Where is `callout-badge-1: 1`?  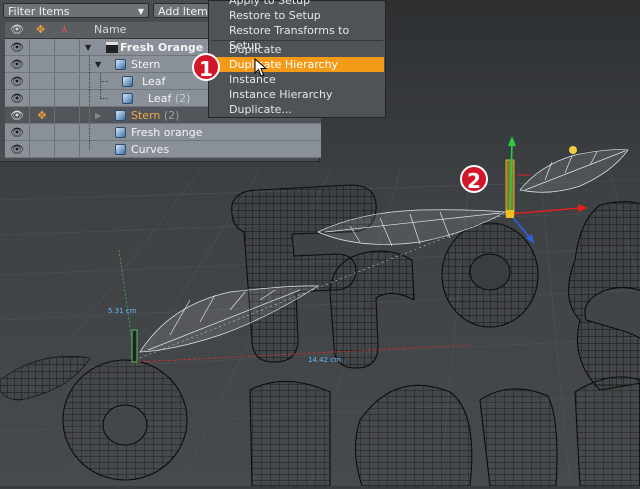
callout-badge-1: 1 is located at coordinates (206, 67).